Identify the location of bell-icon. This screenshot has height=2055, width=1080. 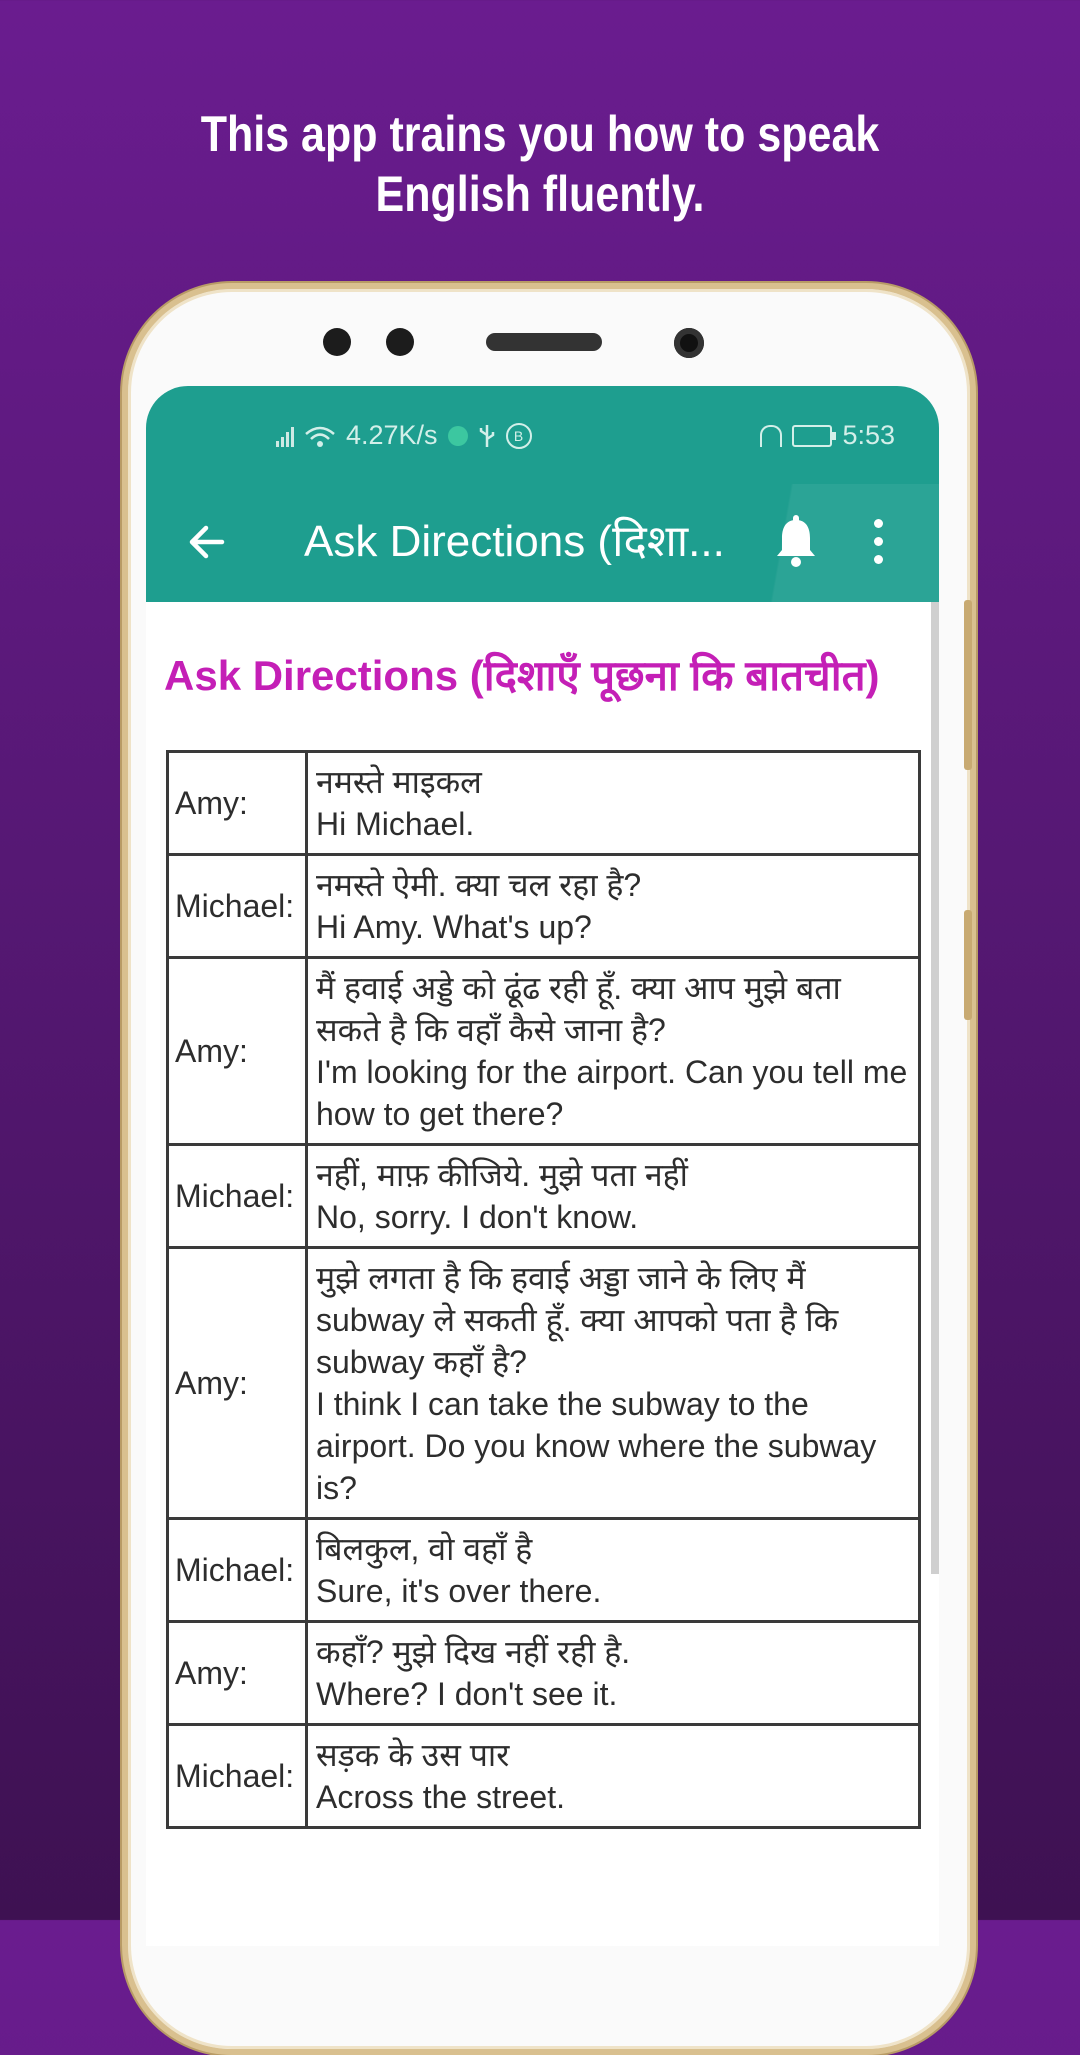
(796, 542).